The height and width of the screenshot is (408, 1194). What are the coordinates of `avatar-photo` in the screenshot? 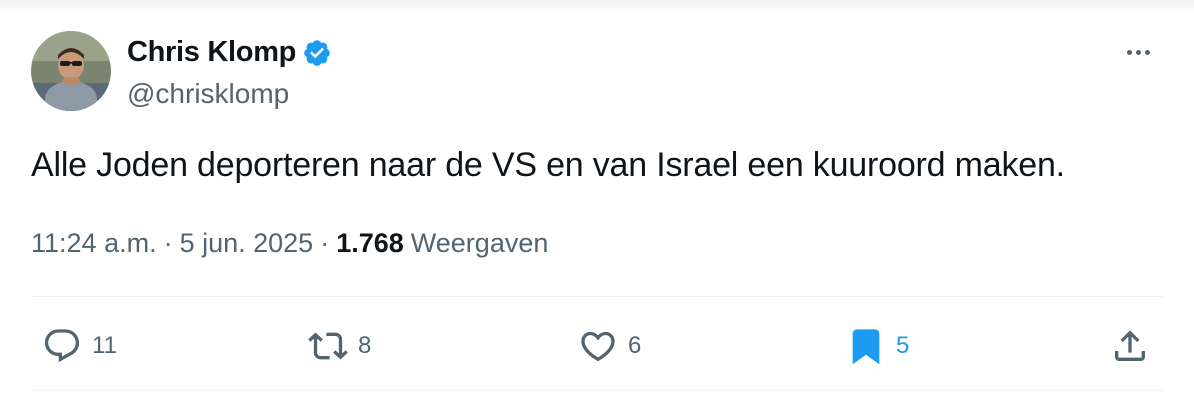 It's located at (71, 71).